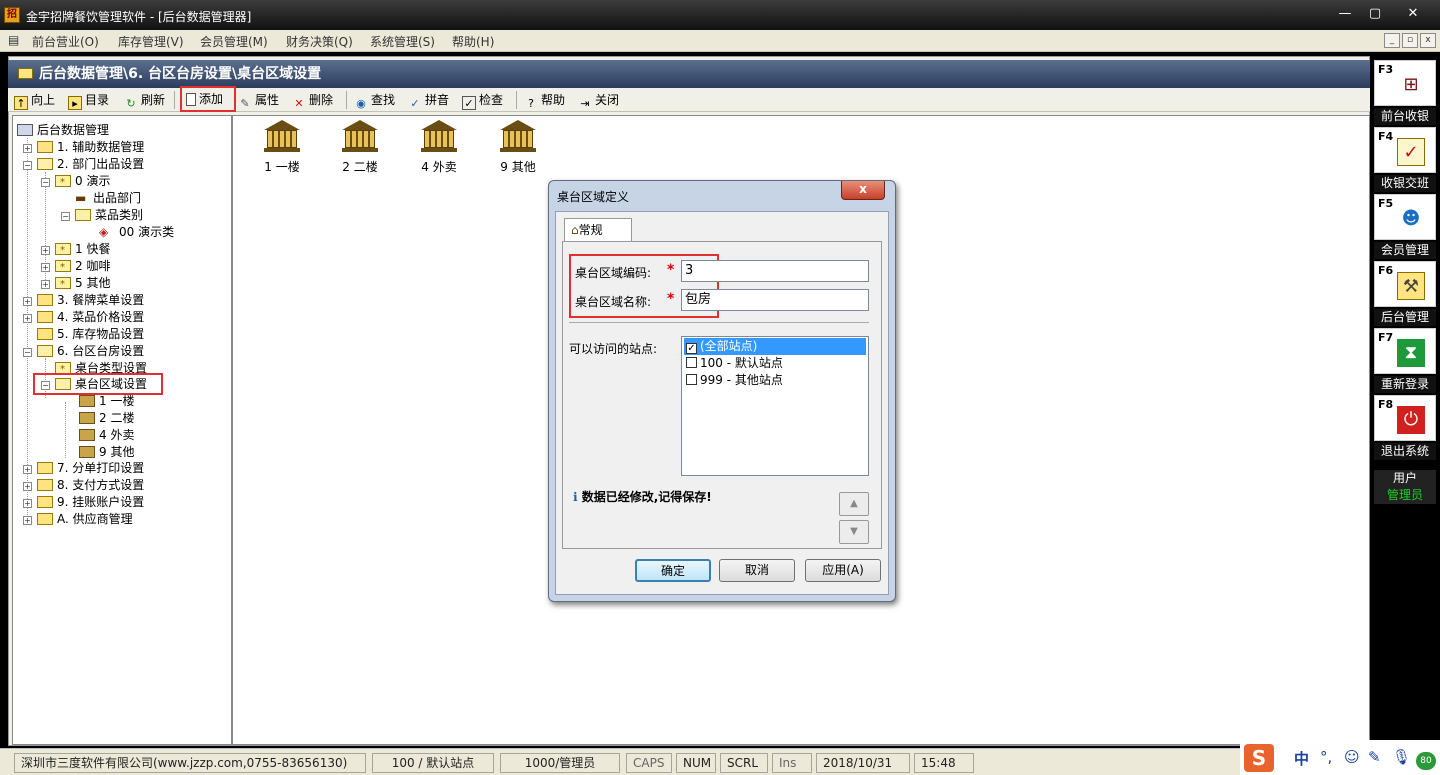 The image size is (1440, 775). What do you see at coordinates (1352, 757) in the screenshot?
I see `emoji-icon: ☺` at bounding box center [1352, 757].